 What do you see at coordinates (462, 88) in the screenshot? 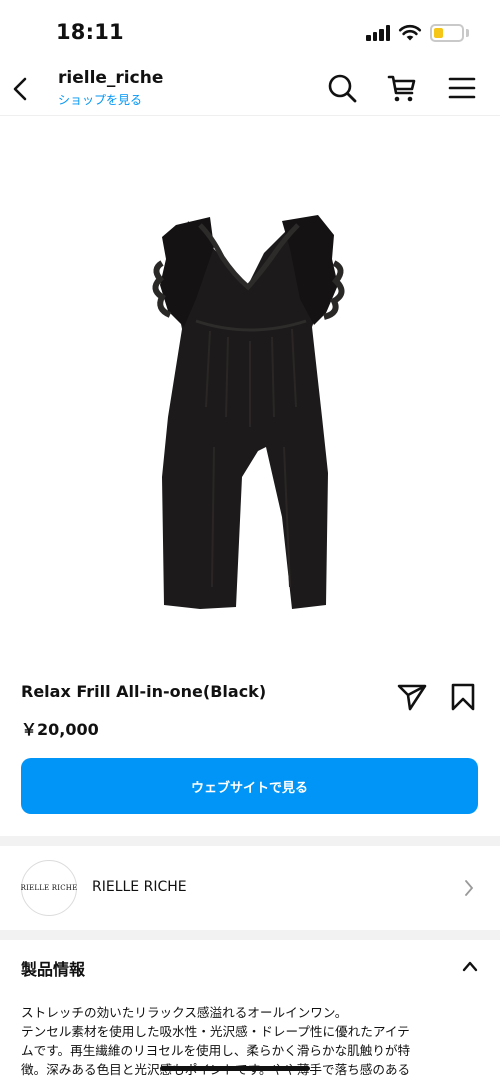
I see `menu-icon` at bounding box center [462, 88].